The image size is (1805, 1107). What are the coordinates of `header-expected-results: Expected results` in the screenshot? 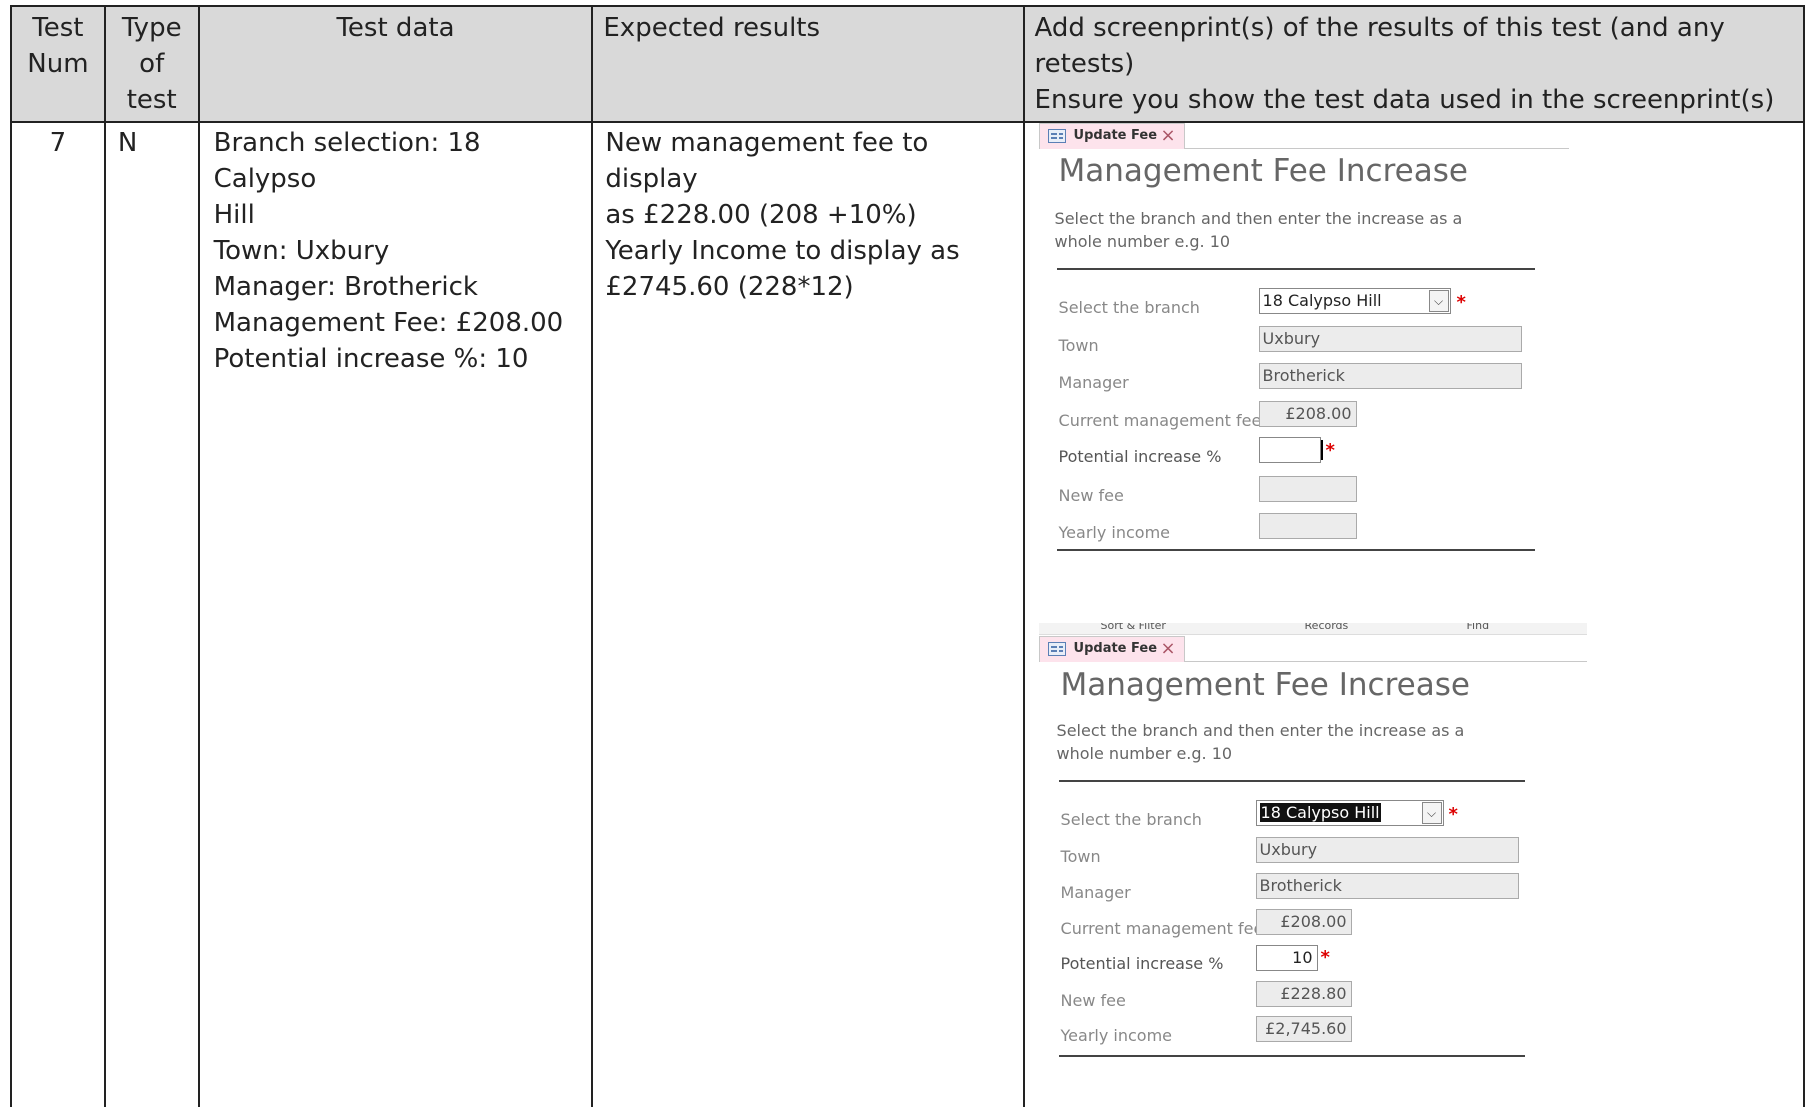 It's located at (808, 64).